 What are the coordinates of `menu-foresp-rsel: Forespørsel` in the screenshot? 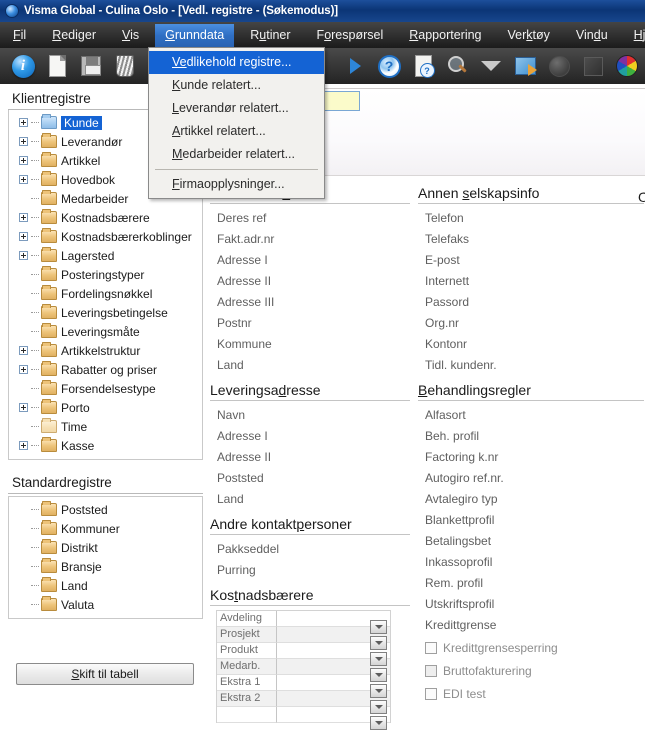 It's located at (350, 35).